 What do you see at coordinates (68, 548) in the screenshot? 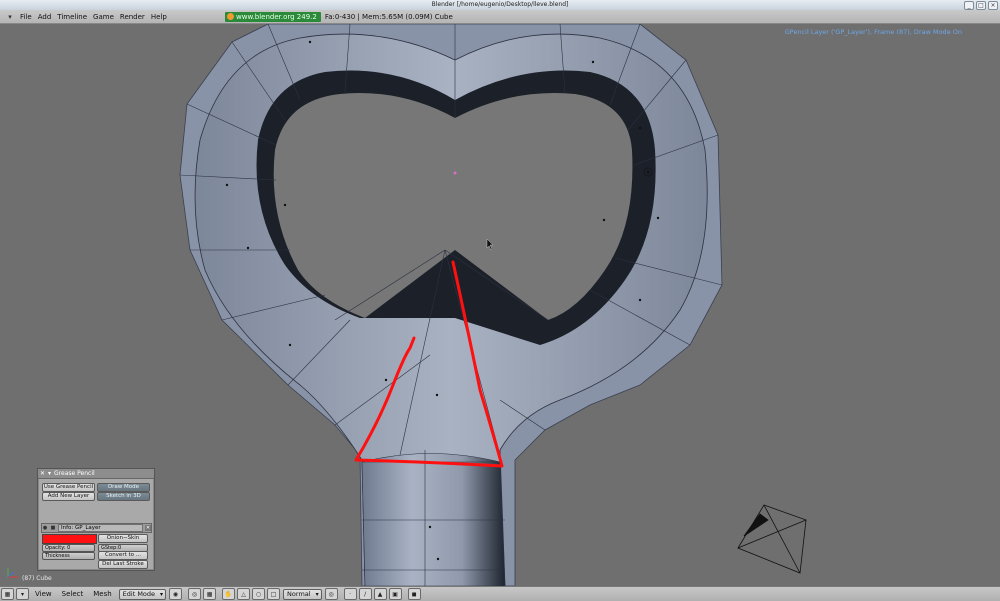
I see `opacity-slider: Opacity: 0` at bounding box center [68, 548].